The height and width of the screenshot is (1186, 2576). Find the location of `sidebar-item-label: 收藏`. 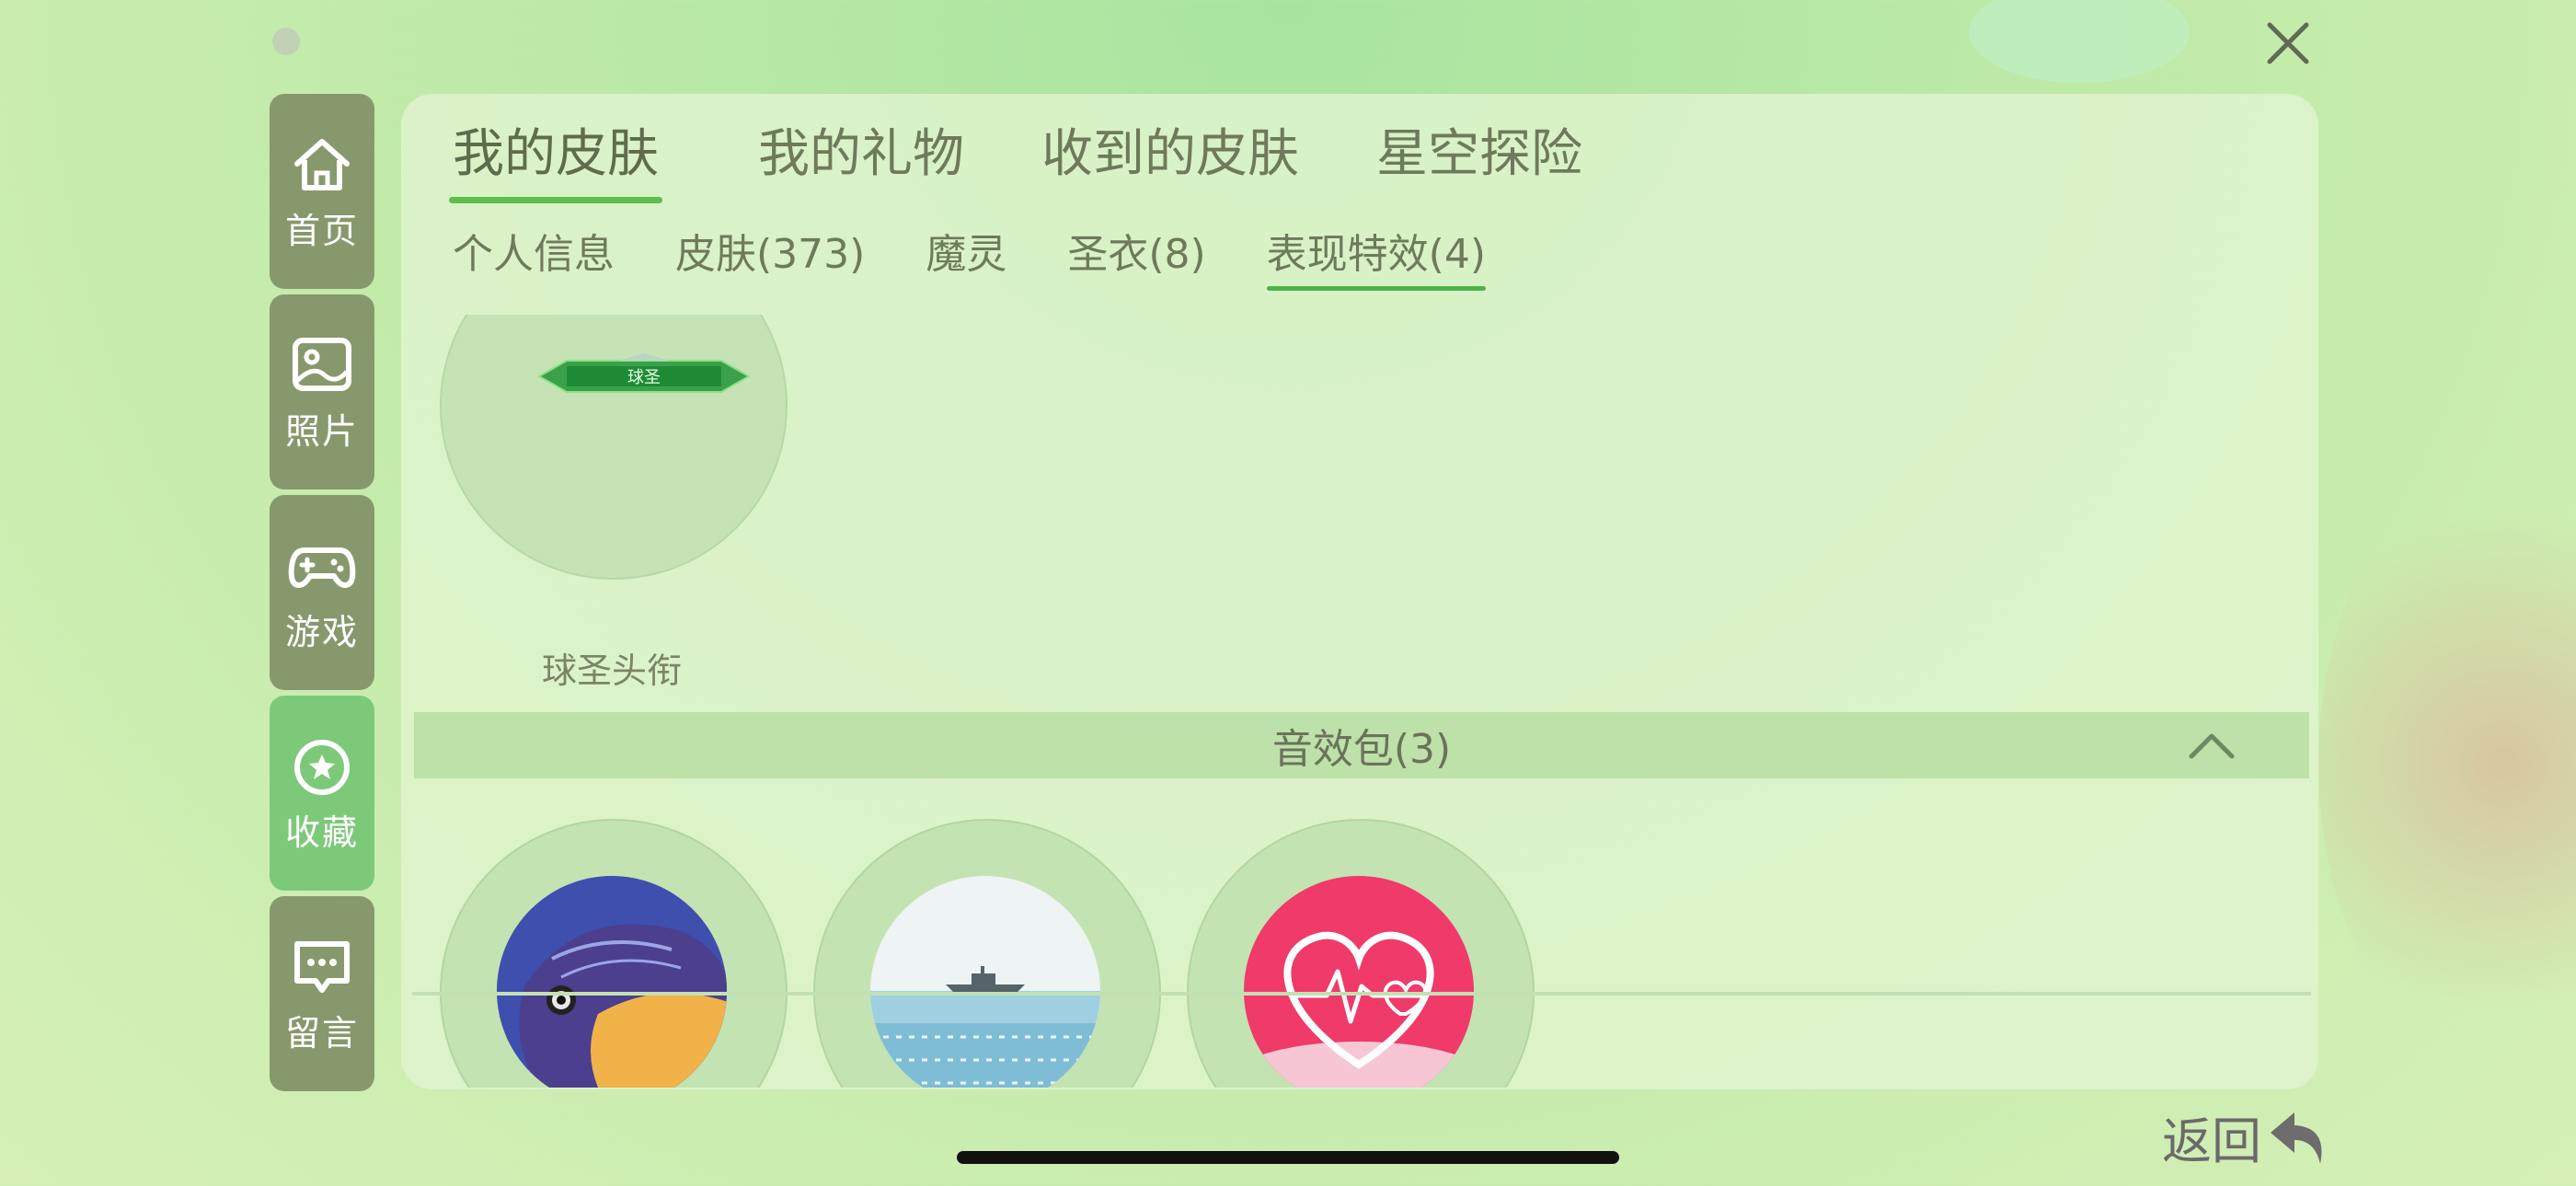

sidebar-item-label: 收藏 is located at coordinates (321, 832).